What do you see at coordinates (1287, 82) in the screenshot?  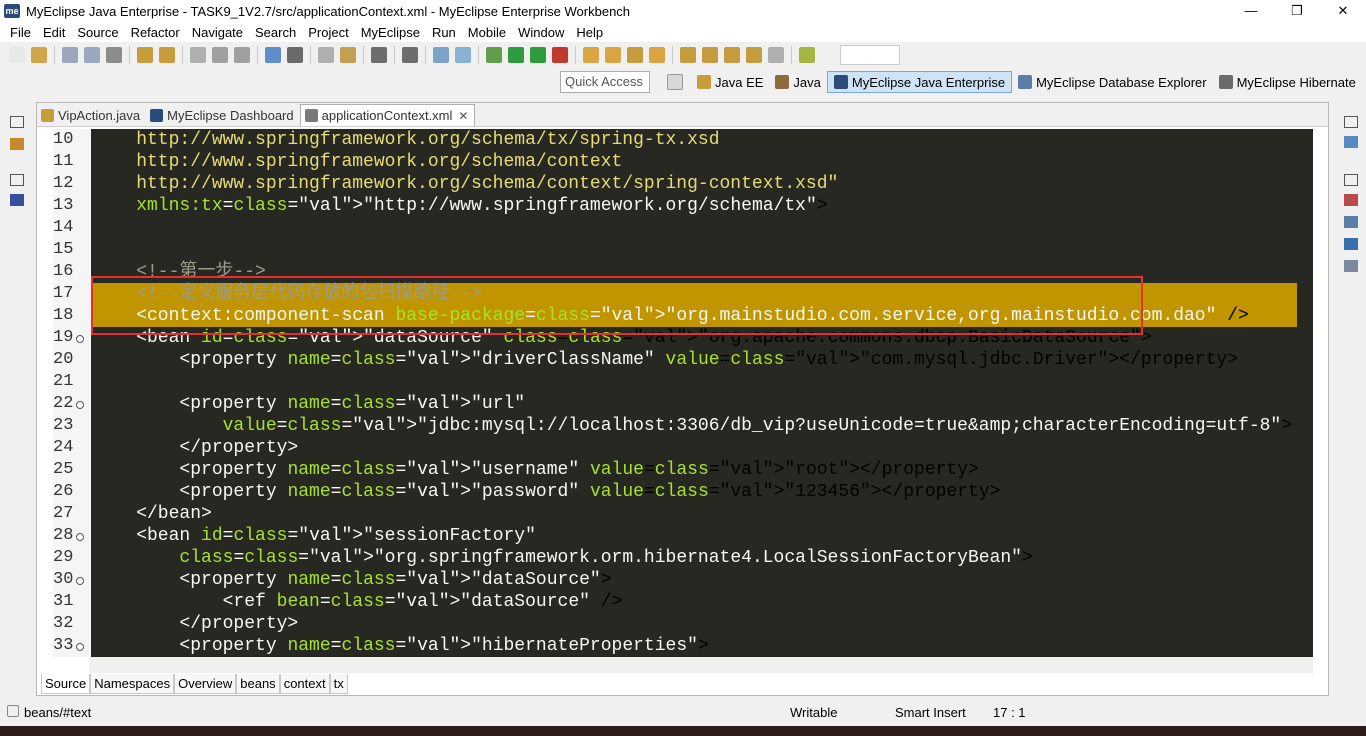 I see `perspective-myeclipse-hibernate: MyEclipse Hibernate` at bounding box center [1287, 82].